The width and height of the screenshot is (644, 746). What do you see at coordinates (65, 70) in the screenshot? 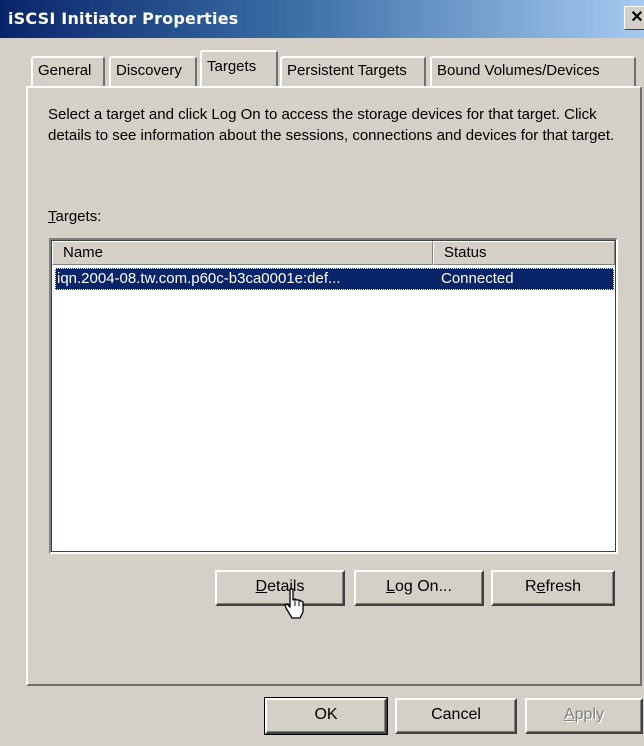
I see `tab-label: General` at bounding box center [65, 70].